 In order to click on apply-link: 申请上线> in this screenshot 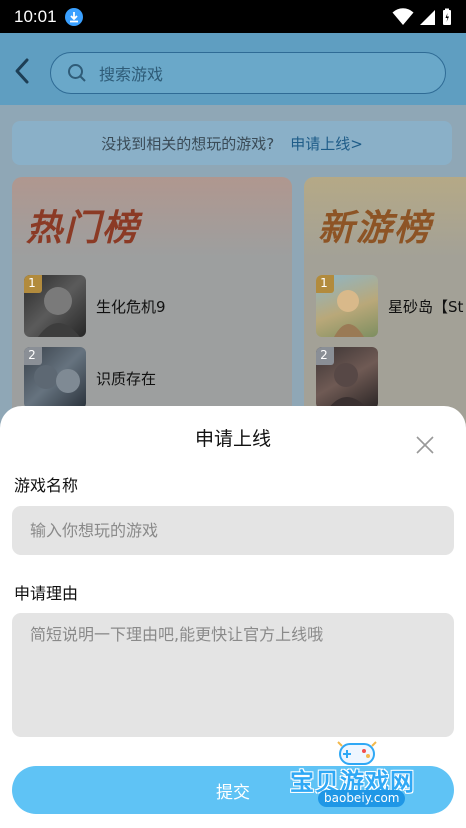, I will do `click(326, 143)`.